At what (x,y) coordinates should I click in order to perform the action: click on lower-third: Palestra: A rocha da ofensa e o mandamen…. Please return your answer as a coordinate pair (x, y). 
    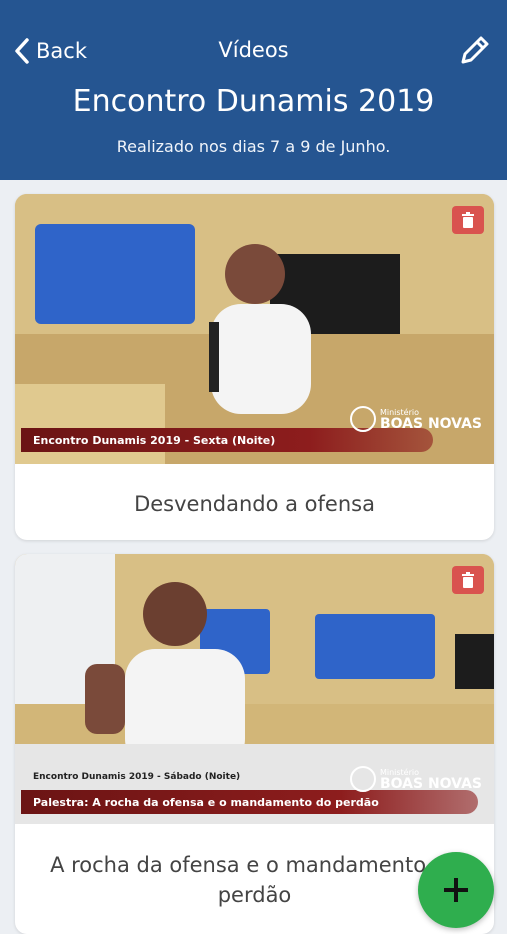
    Looking at the image, I should click on (249, 802).